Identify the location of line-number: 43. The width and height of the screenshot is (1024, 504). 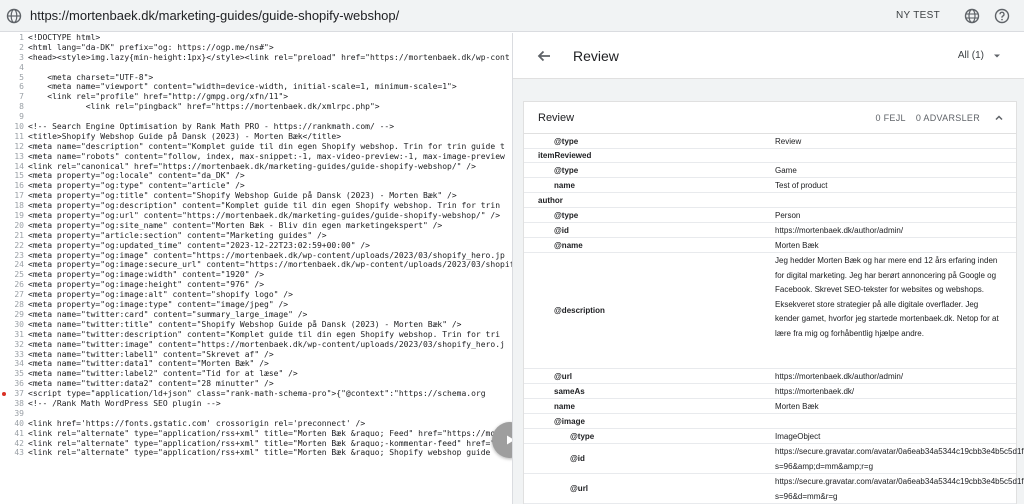
(19, 453).